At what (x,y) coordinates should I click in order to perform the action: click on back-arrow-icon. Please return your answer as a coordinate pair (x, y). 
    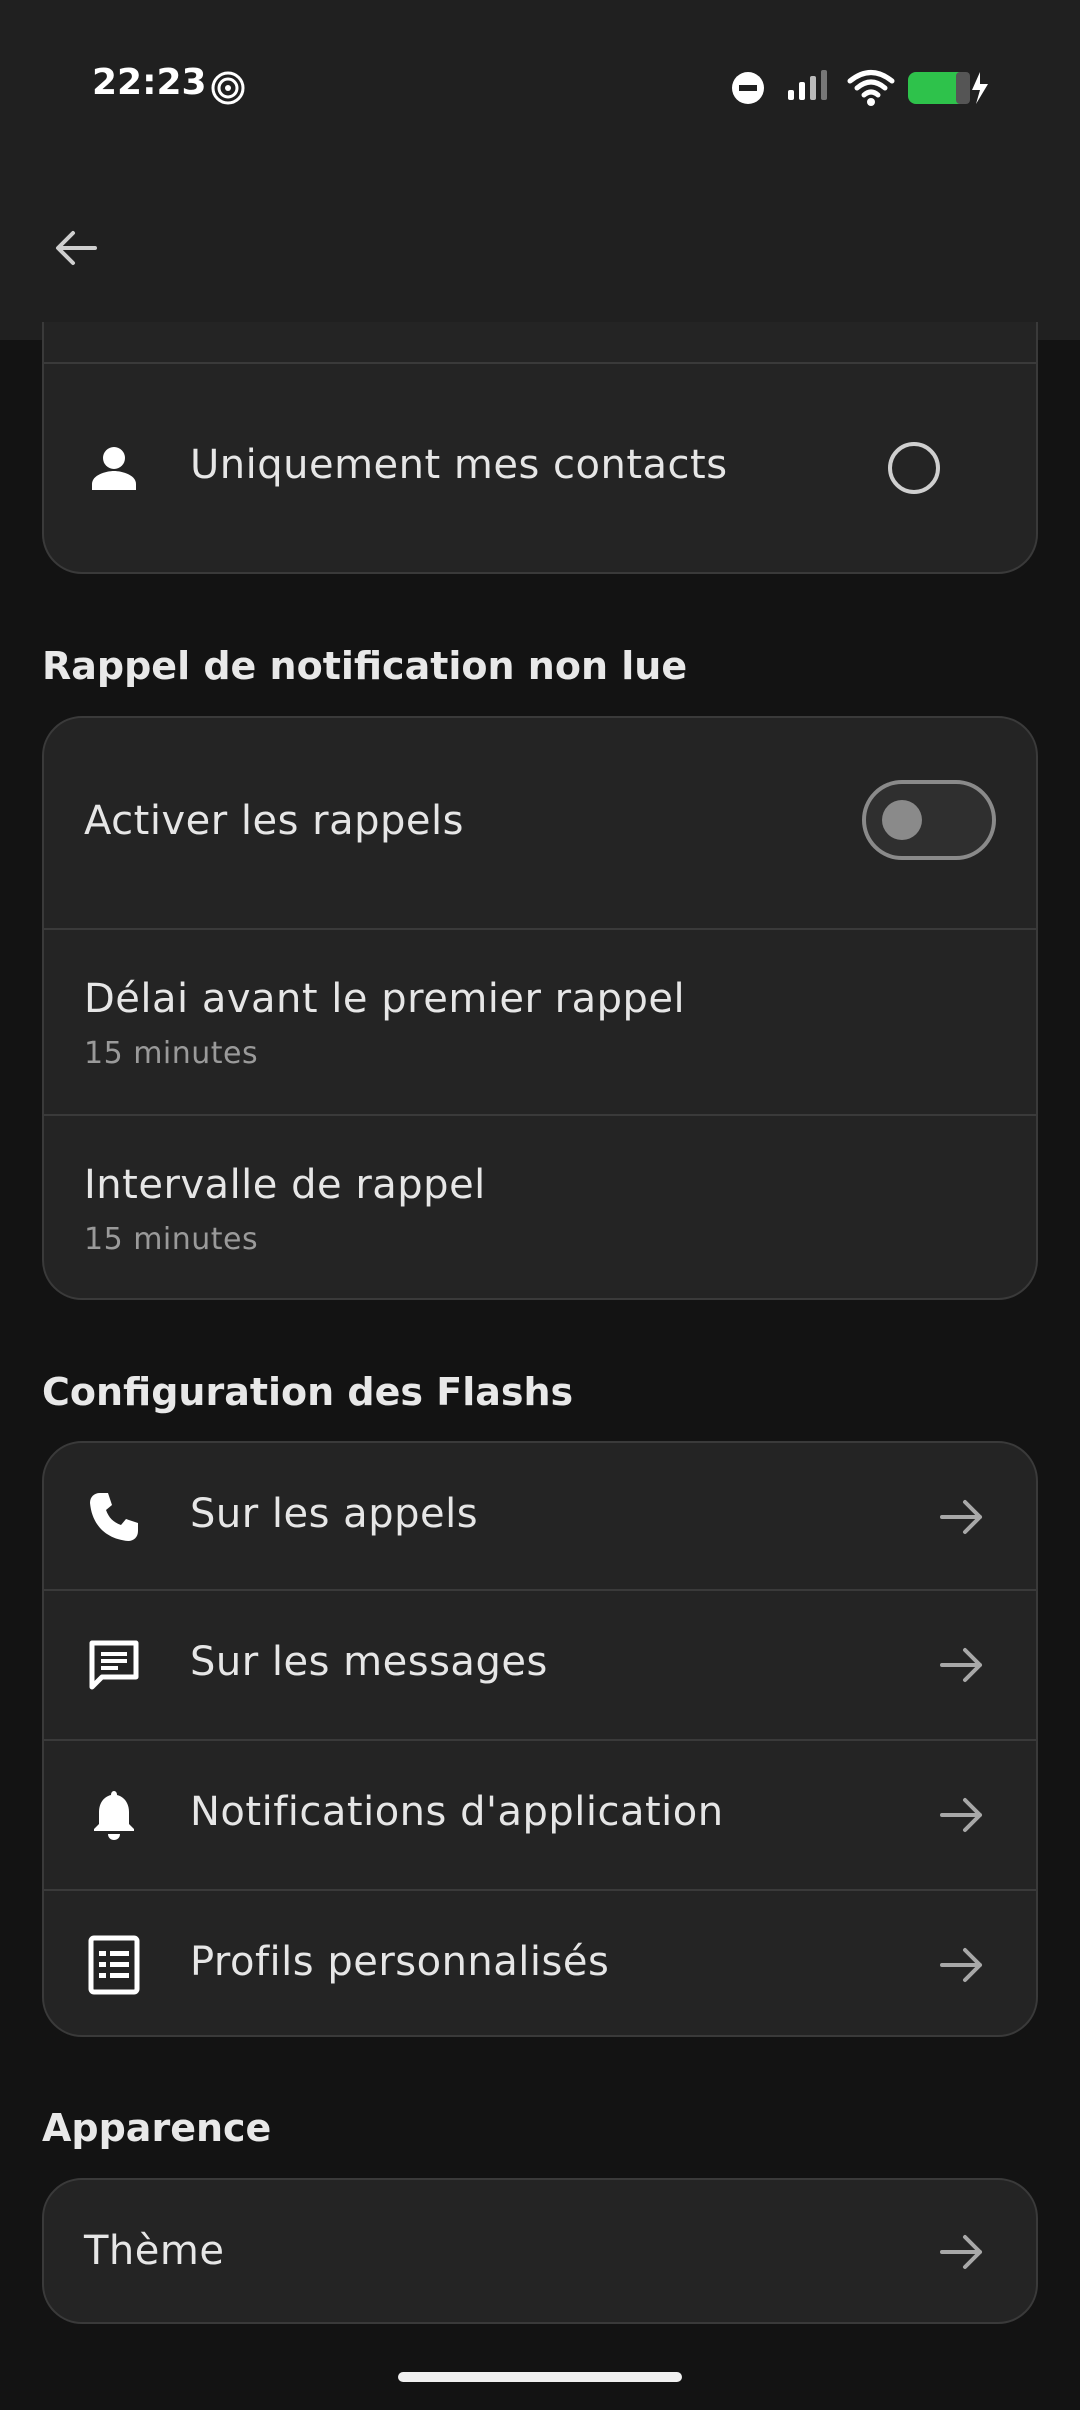
    Looking at the image, I should click on (75, 250).